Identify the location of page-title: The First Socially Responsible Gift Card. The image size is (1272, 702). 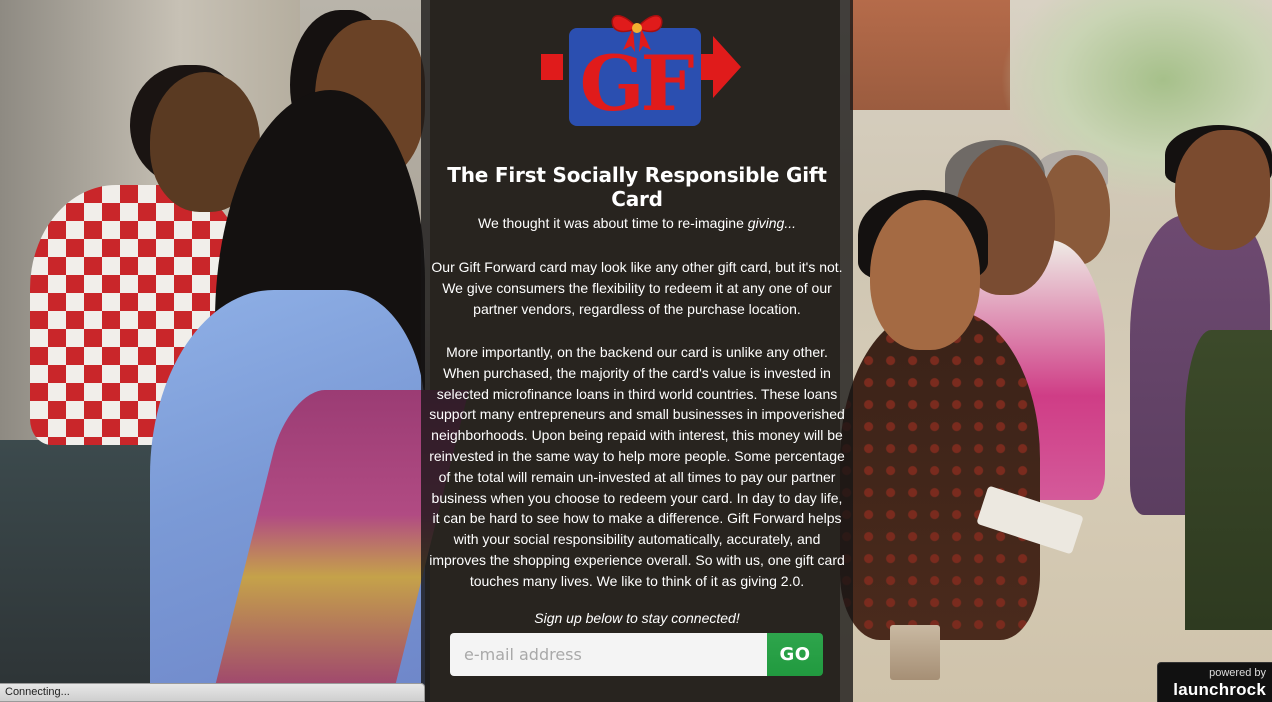
(637, 187).